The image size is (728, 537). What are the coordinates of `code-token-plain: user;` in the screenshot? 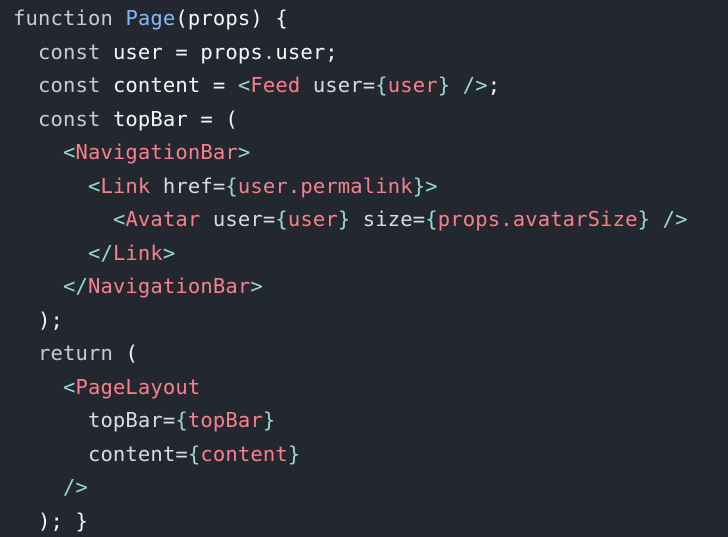 It's located at (306, 51).